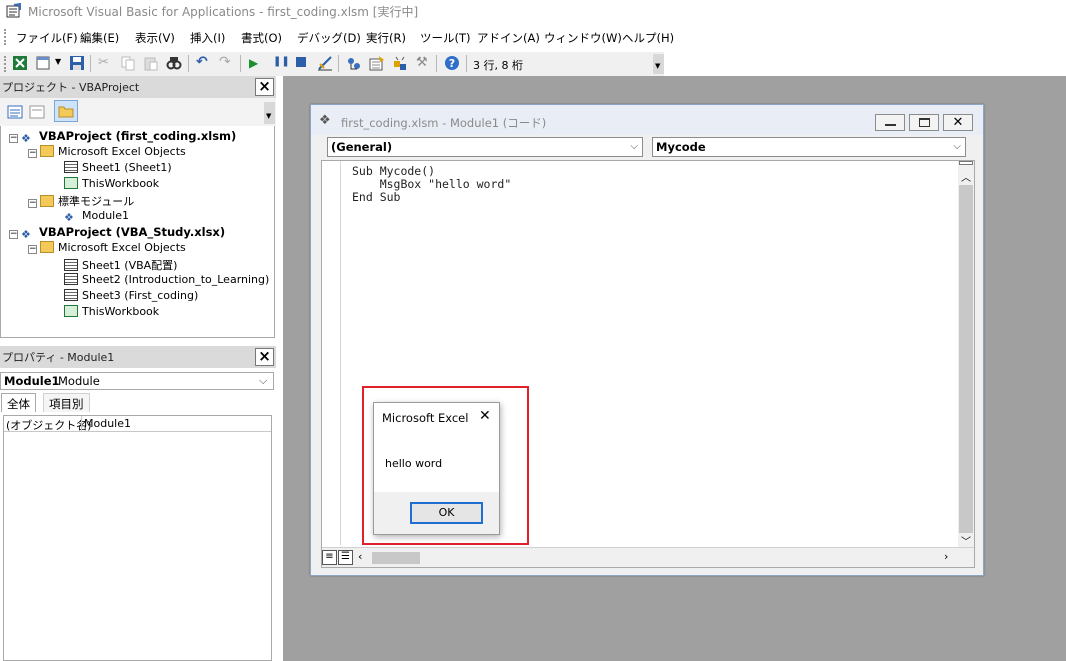 This screenshot has height=661, width=1066. Describe the element at coordinates (446, 513) in the screenshot. I see `ok-button: OK` at that location.